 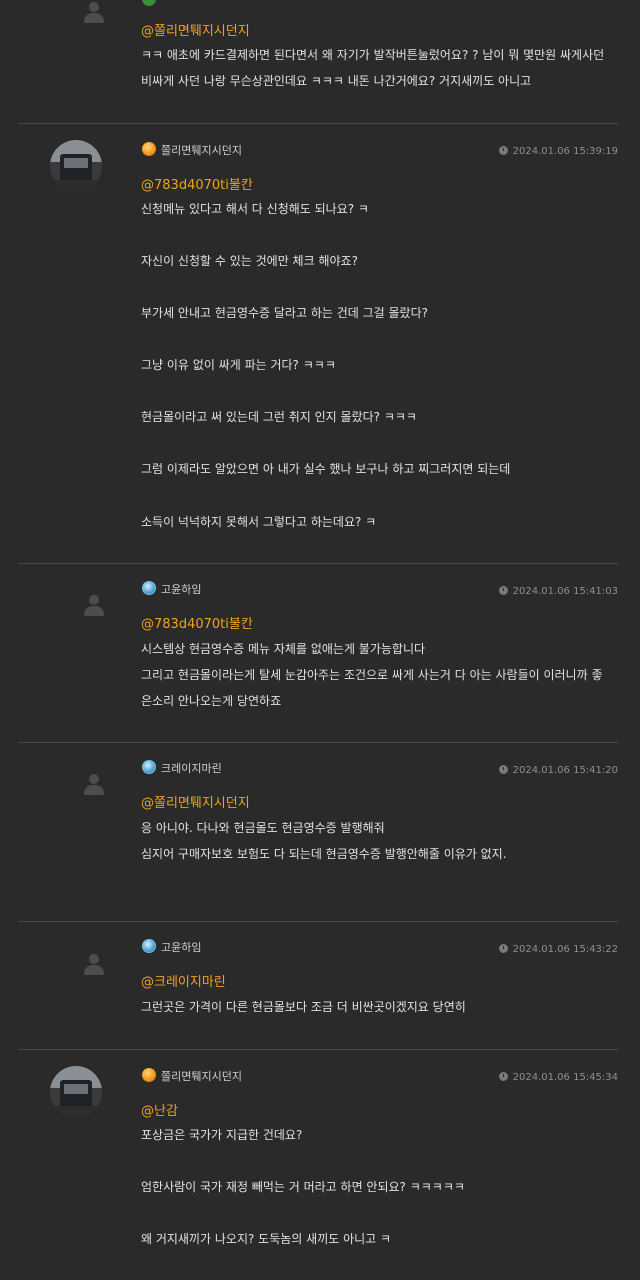 What do you see at coordinates (565, 770) in the screenshot?
I see `timestamp-text: 2024.01.06 15:41:20` at bounding box center [565, 770].